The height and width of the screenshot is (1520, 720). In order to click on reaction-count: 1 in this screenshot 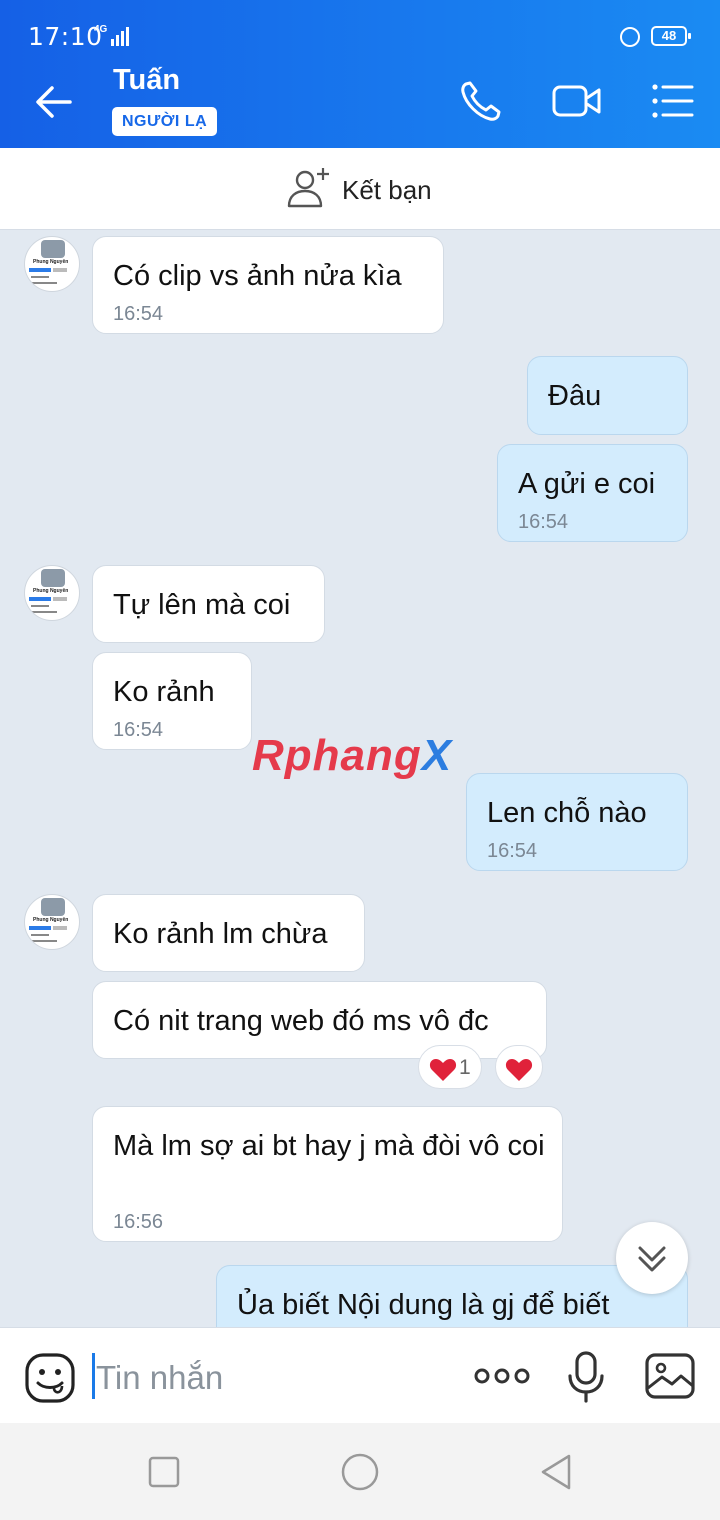, I will do `click(465, 1067)`.